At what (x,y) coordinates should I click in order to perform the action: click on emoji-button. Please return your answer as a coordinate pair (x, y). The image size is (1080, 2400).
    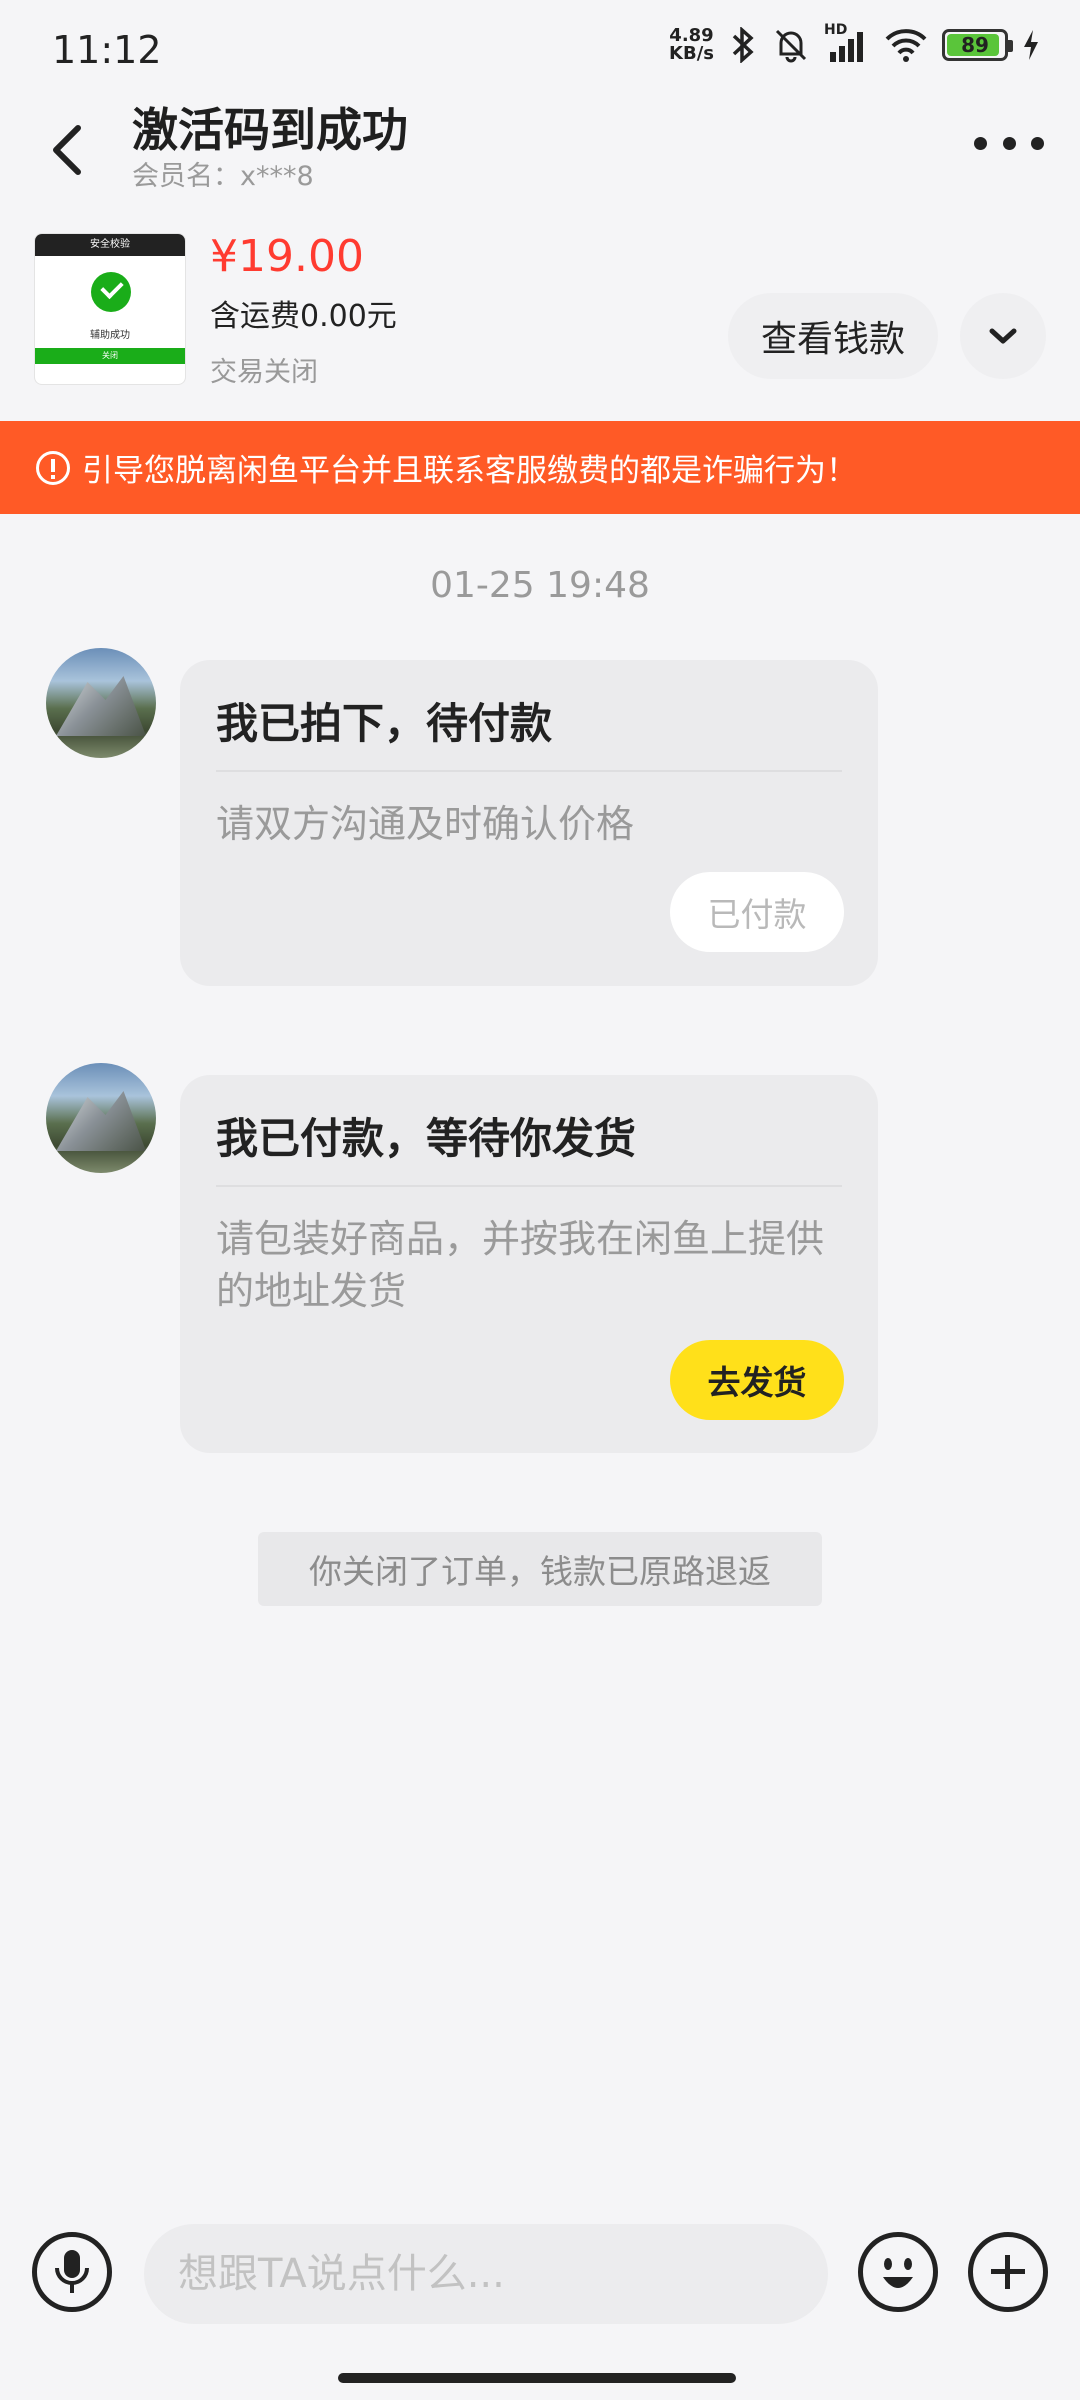
    Looking at the image, I should click on (898, 2272).